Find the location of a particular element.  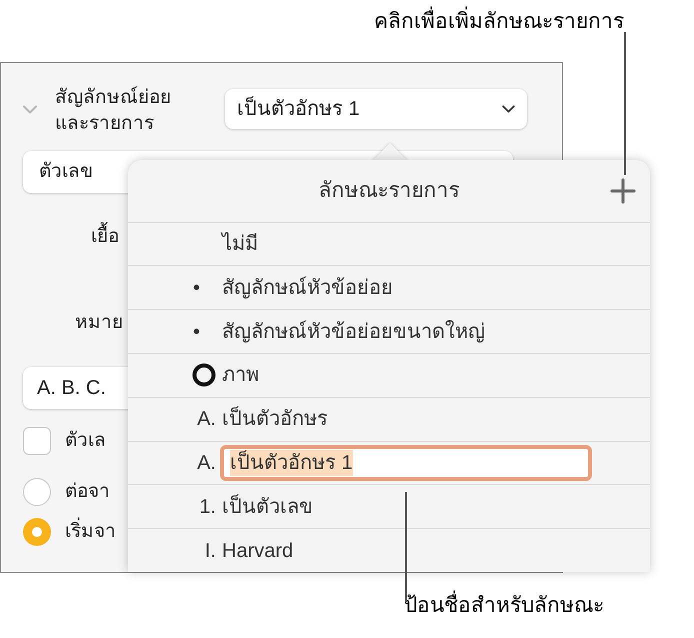

checkbox-label: ตัวเล is located at coordinates (85, 441).